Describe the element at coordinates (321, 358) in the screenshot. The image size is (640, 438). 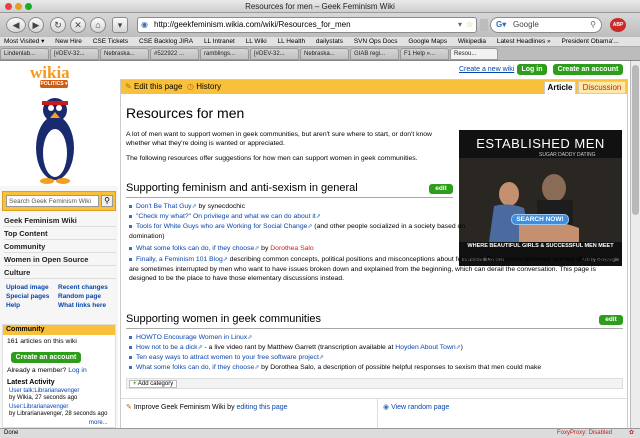
I see `external-link-icon: ⇗` at that location.